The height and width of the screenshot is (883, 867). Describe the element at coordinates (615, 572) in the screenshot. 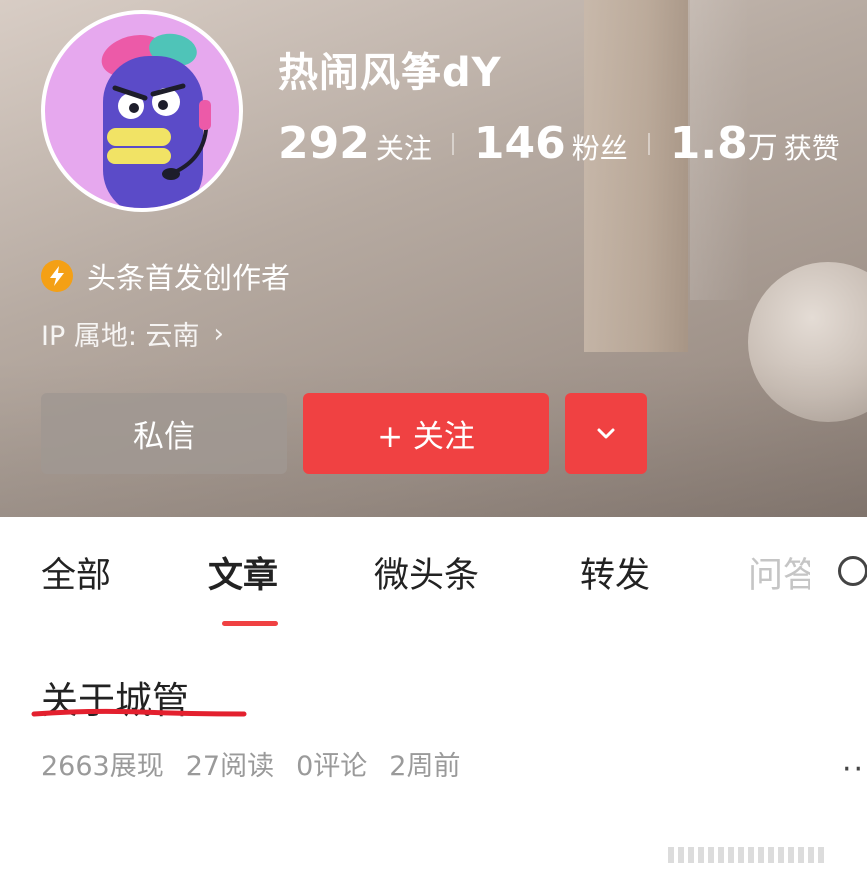

I see `tab-reposts: 转发` at that location.